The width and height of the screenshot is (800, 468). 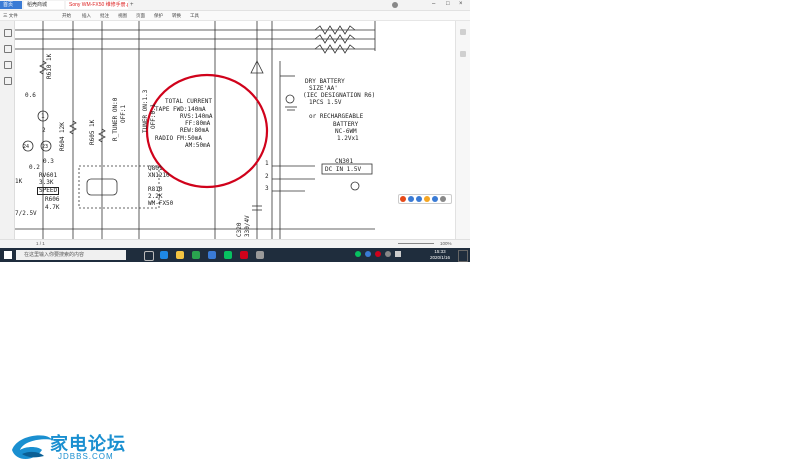 What do you see at coordinates (71, 255) in the screenshot?
I see `taskbar-search-input: 在这里输入你要搜索的内容` at bounding box center [71, 255].